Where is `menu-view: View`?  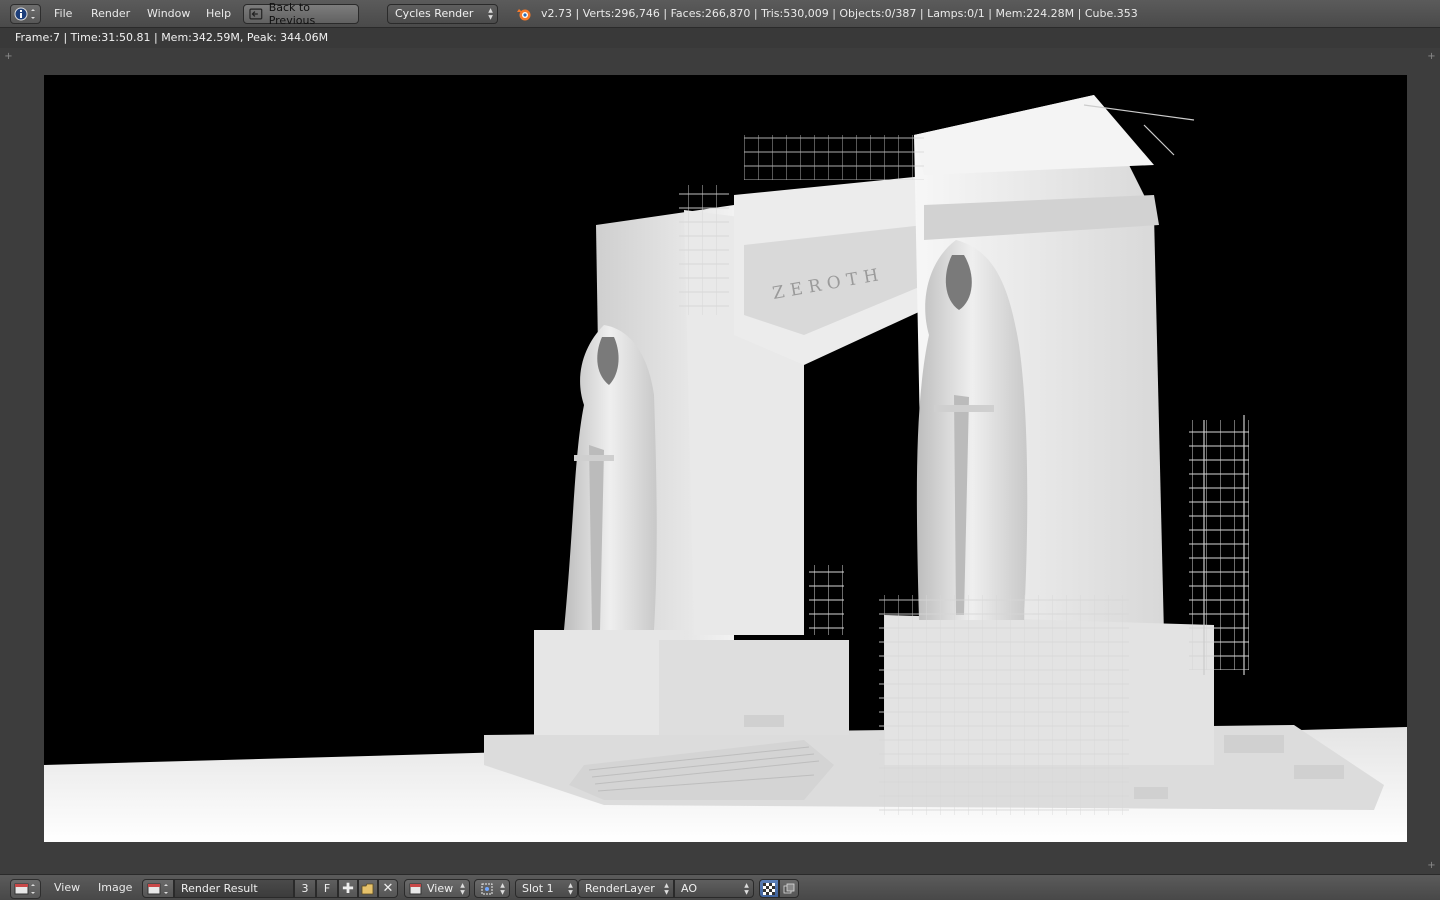
menu-view: View is located at coordinates (67, 888).